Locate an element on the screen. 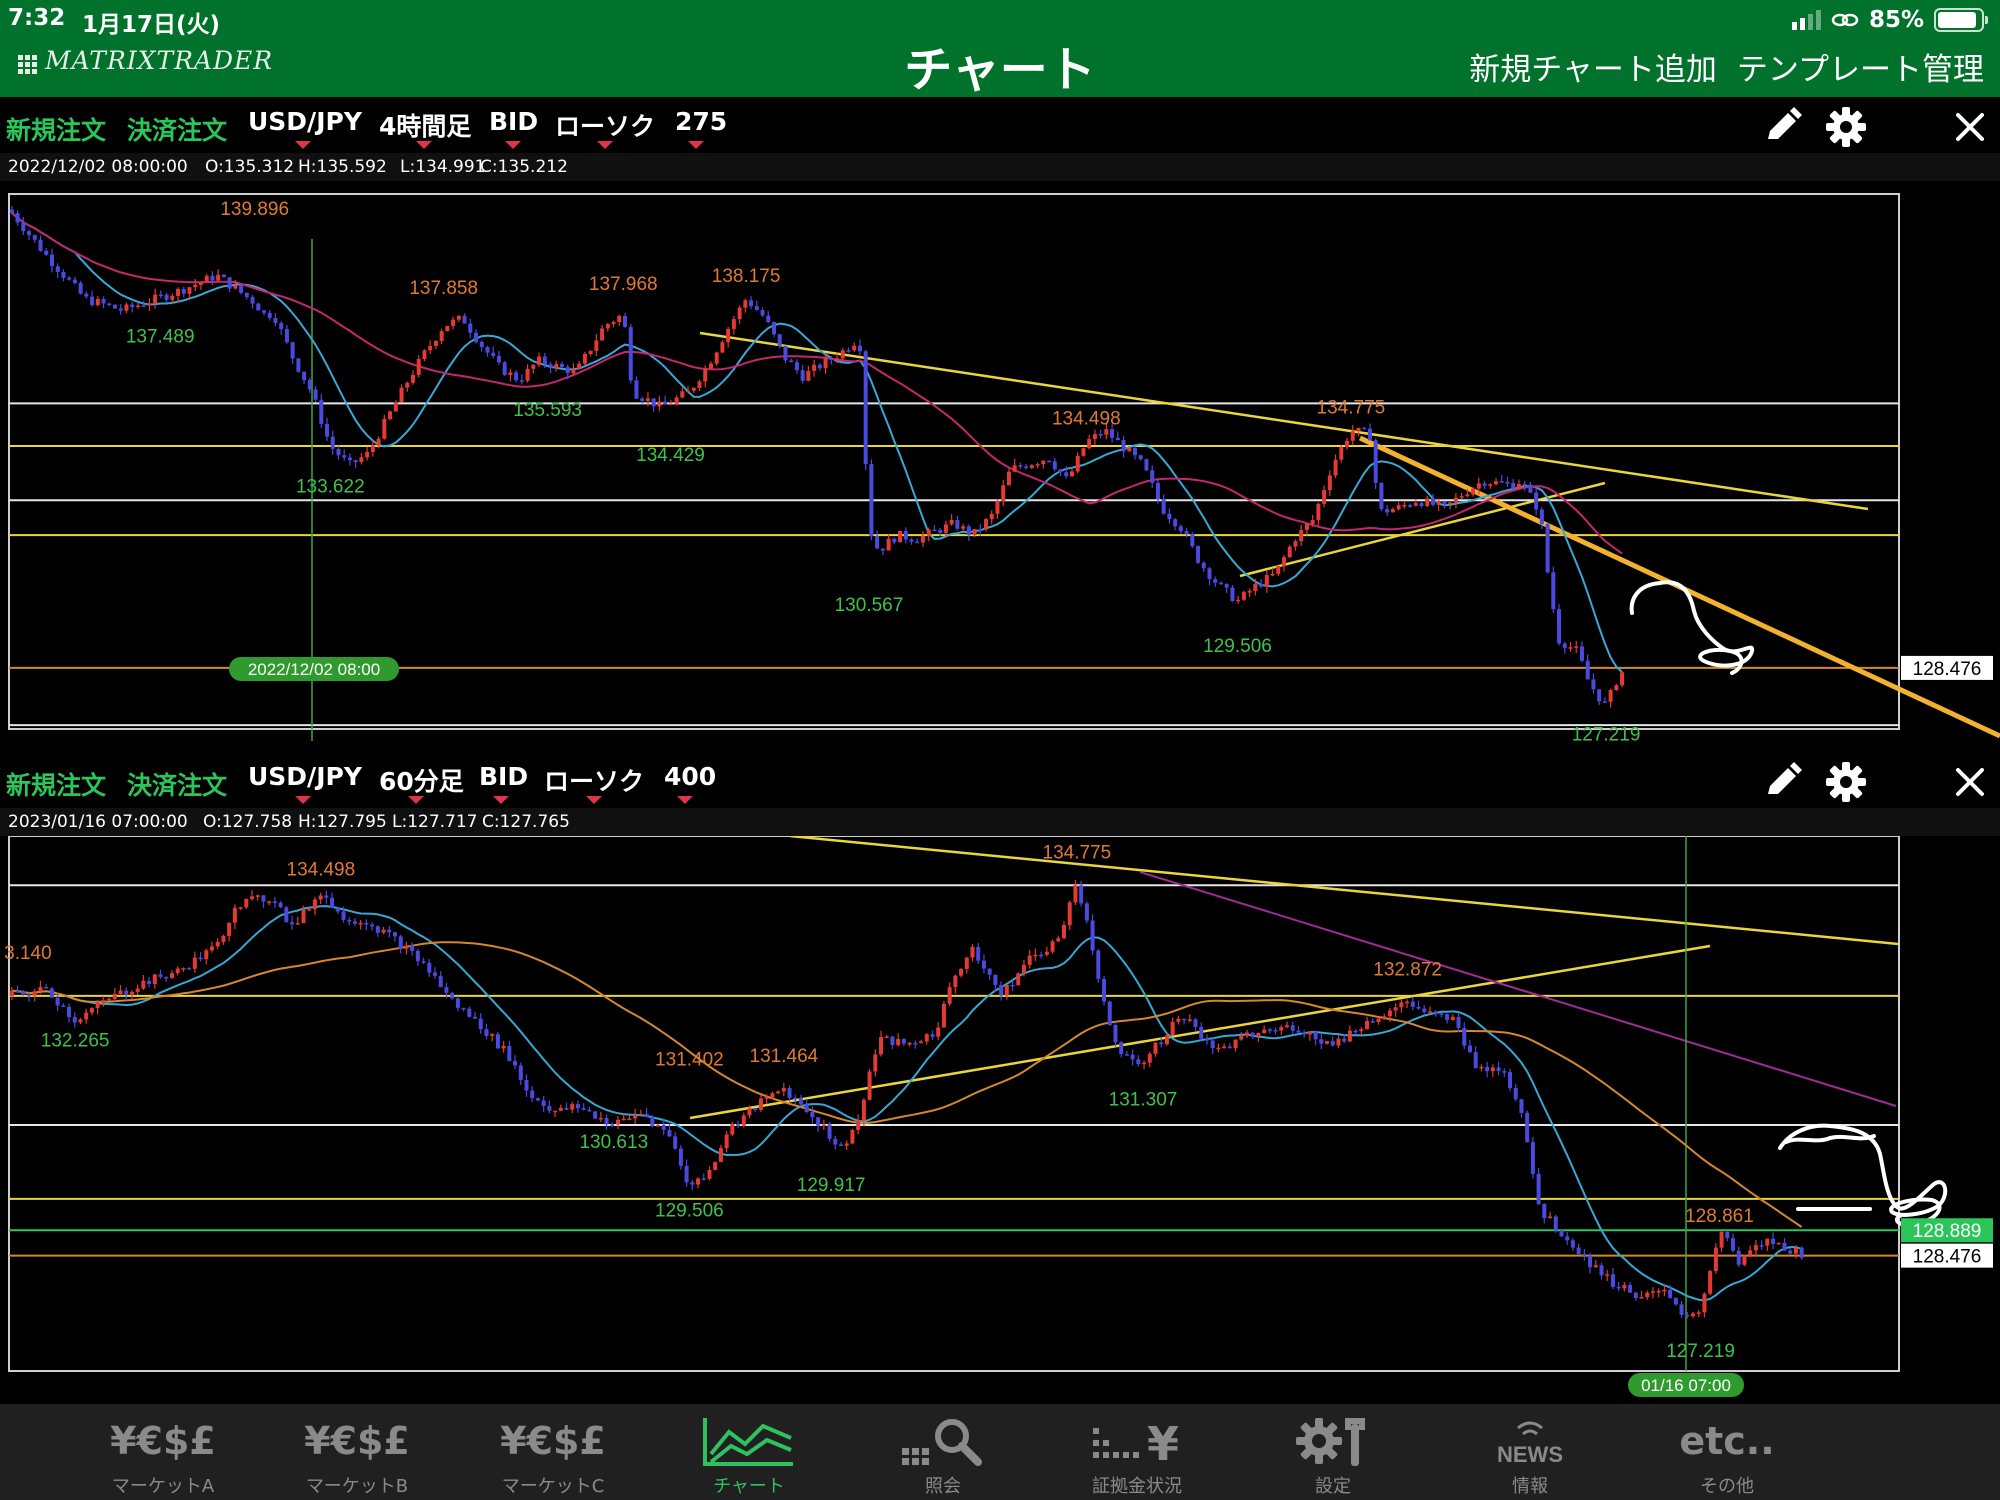  bar-count-selector: 400 is located at coordinates (690, 776).